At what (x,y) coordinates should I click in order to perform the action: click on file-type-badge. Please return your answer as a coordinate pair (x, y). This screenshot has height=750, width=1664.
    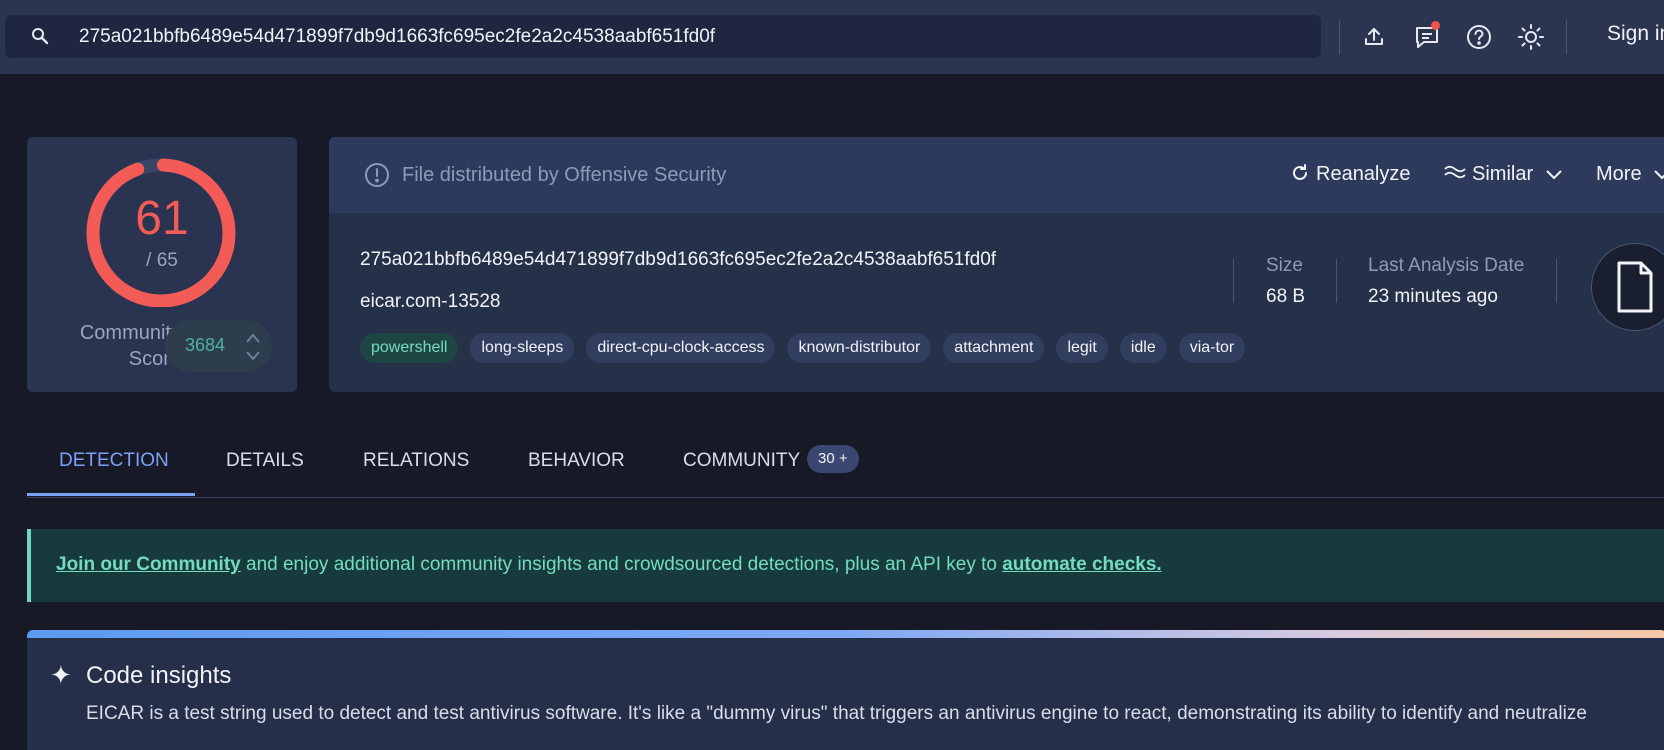
    Looking at the image, I should click on (1627, 287).